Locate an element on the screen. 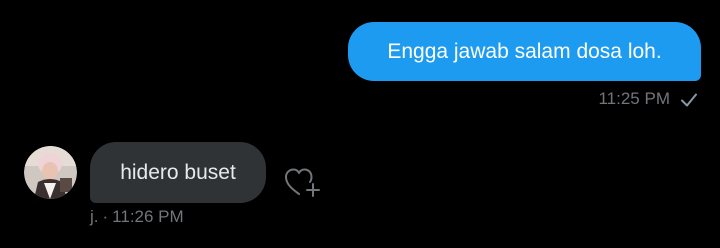  avatar-image is located at coordinates (50, 172).